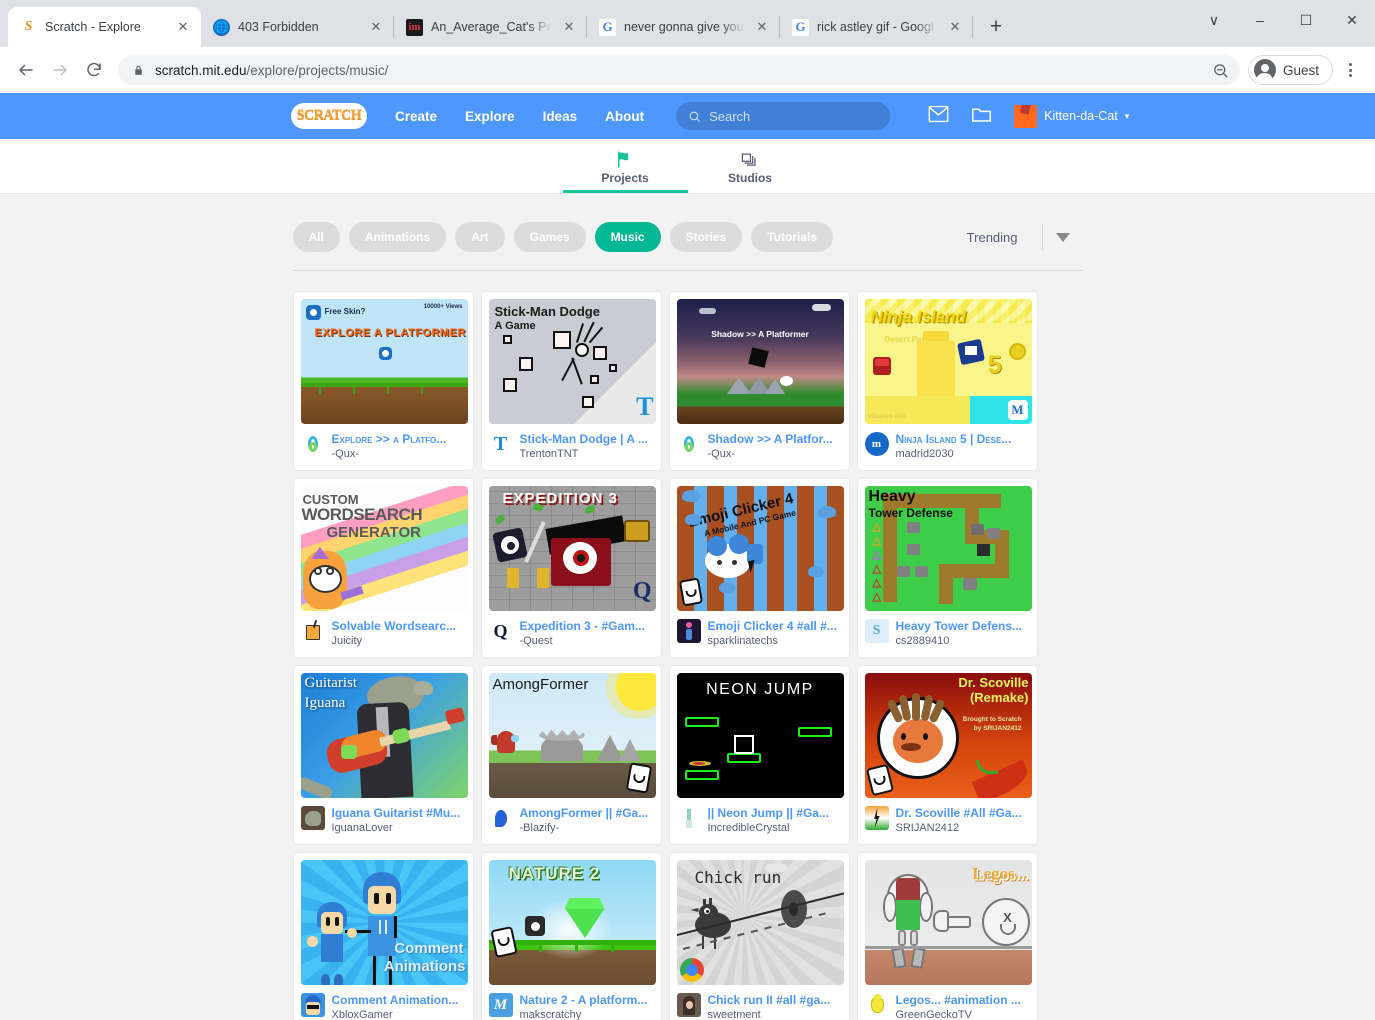 Image resolution: width=1375 pixels, height=1020 pixels. Describe the element at coordinates (624, 116) in the screenshot. I see `nav-link-about: About` at that location.